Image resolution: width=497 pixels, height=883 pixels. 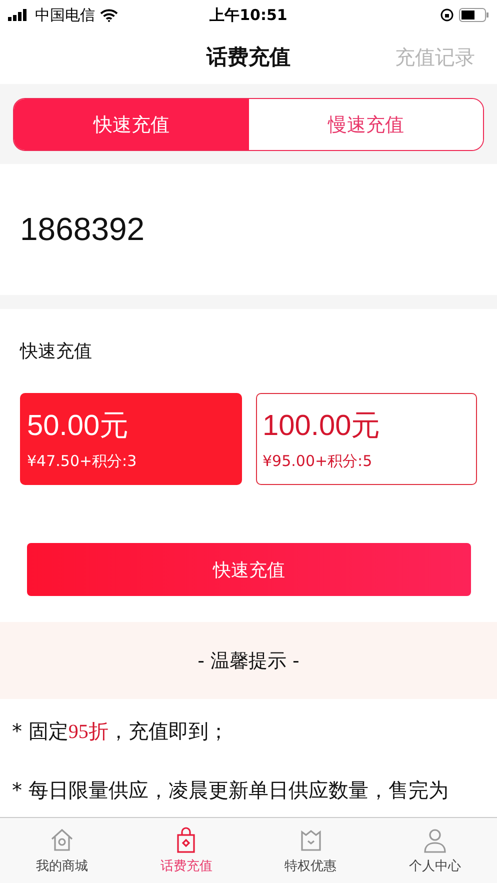 What do you see at coordinates (366, 439) in the screenshot?
I see `amount-option: 100.00元 ¥95.00+积分:5` at bounding box center [366, 439].